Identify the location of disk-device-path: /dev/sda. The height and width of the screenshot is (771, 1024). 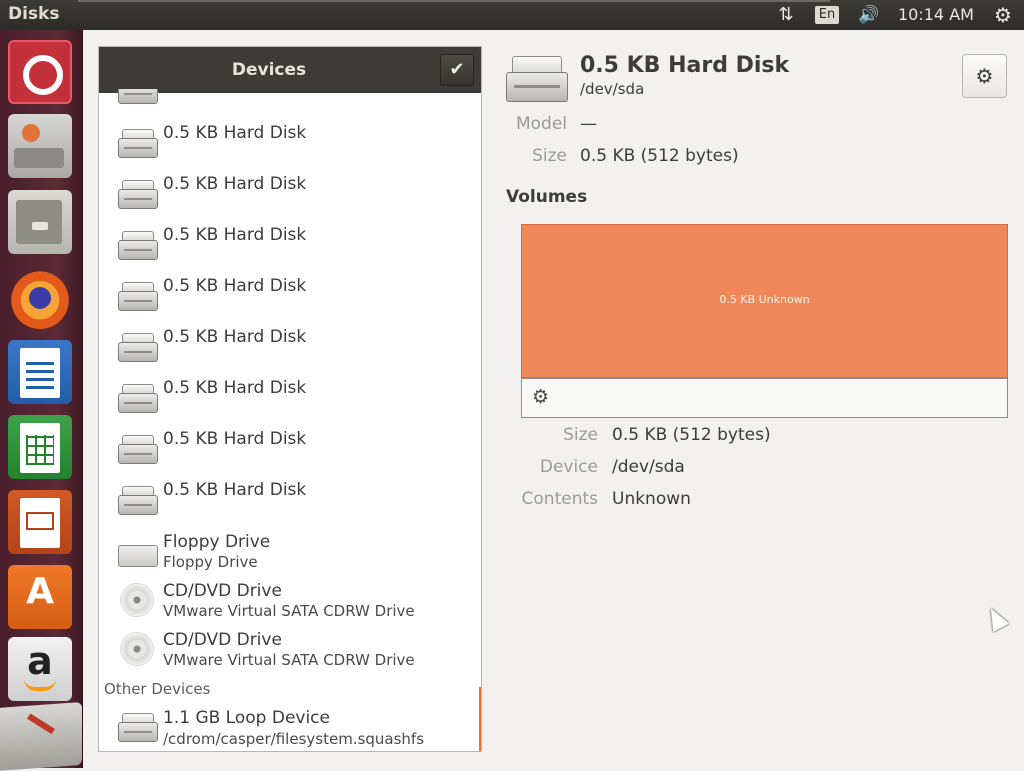
(612, 89).